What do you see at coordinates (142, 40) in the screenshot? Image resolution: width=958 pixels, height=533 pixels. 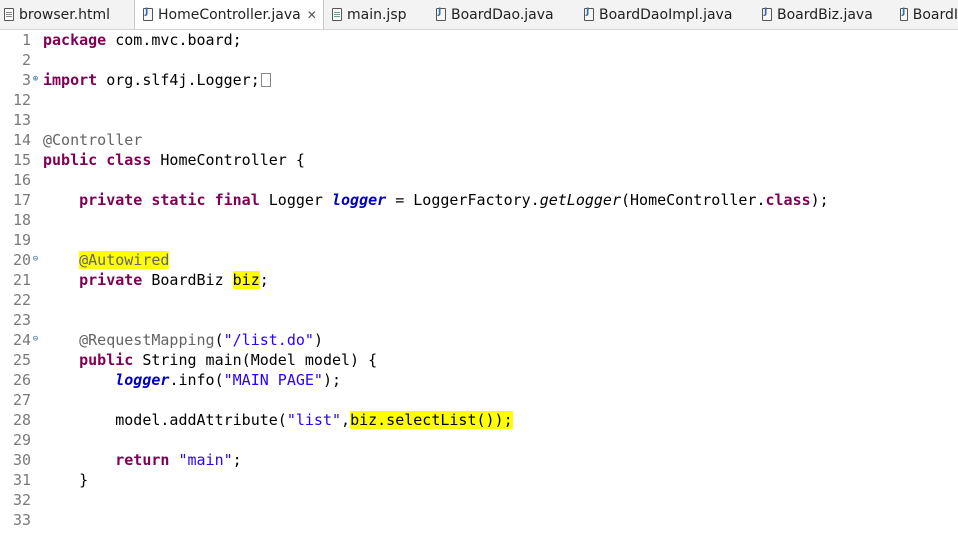 I see `code-text: package com.mvc.board;` at bounding box center [142, 40].